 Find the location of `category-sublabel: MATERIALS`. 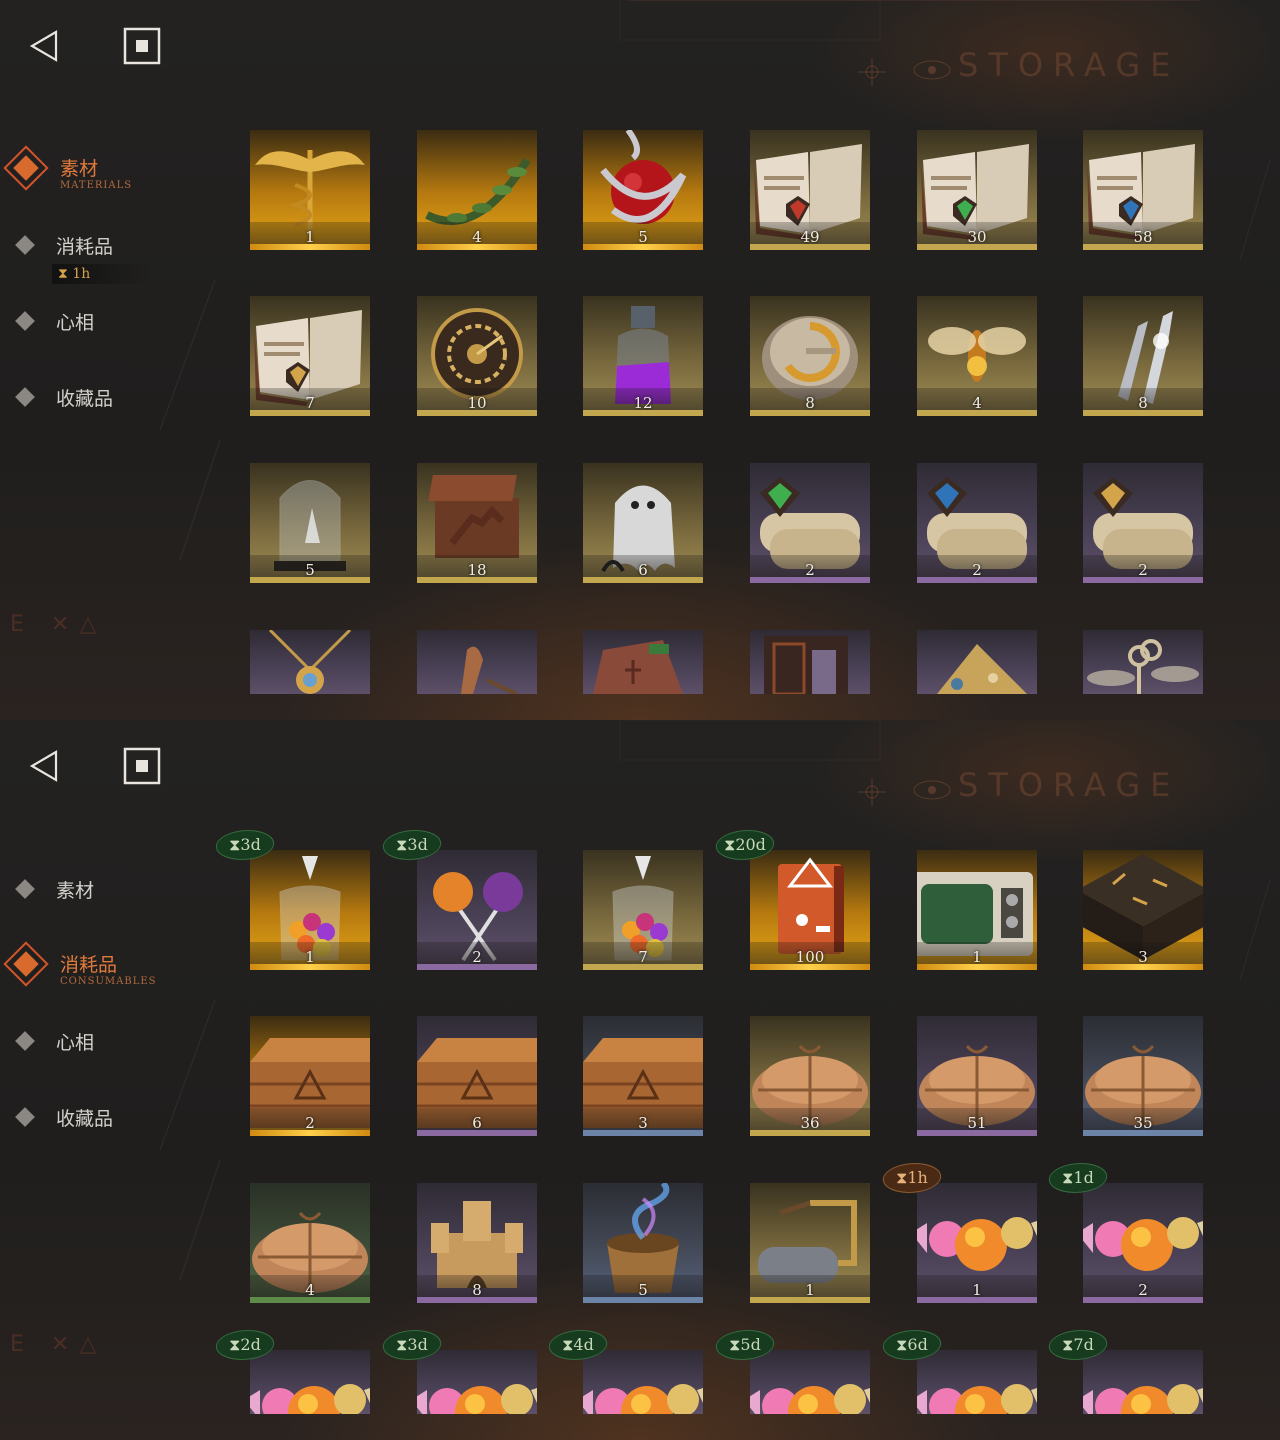

category-sublabel: MATERIALS is located at coordinates (96, 185).